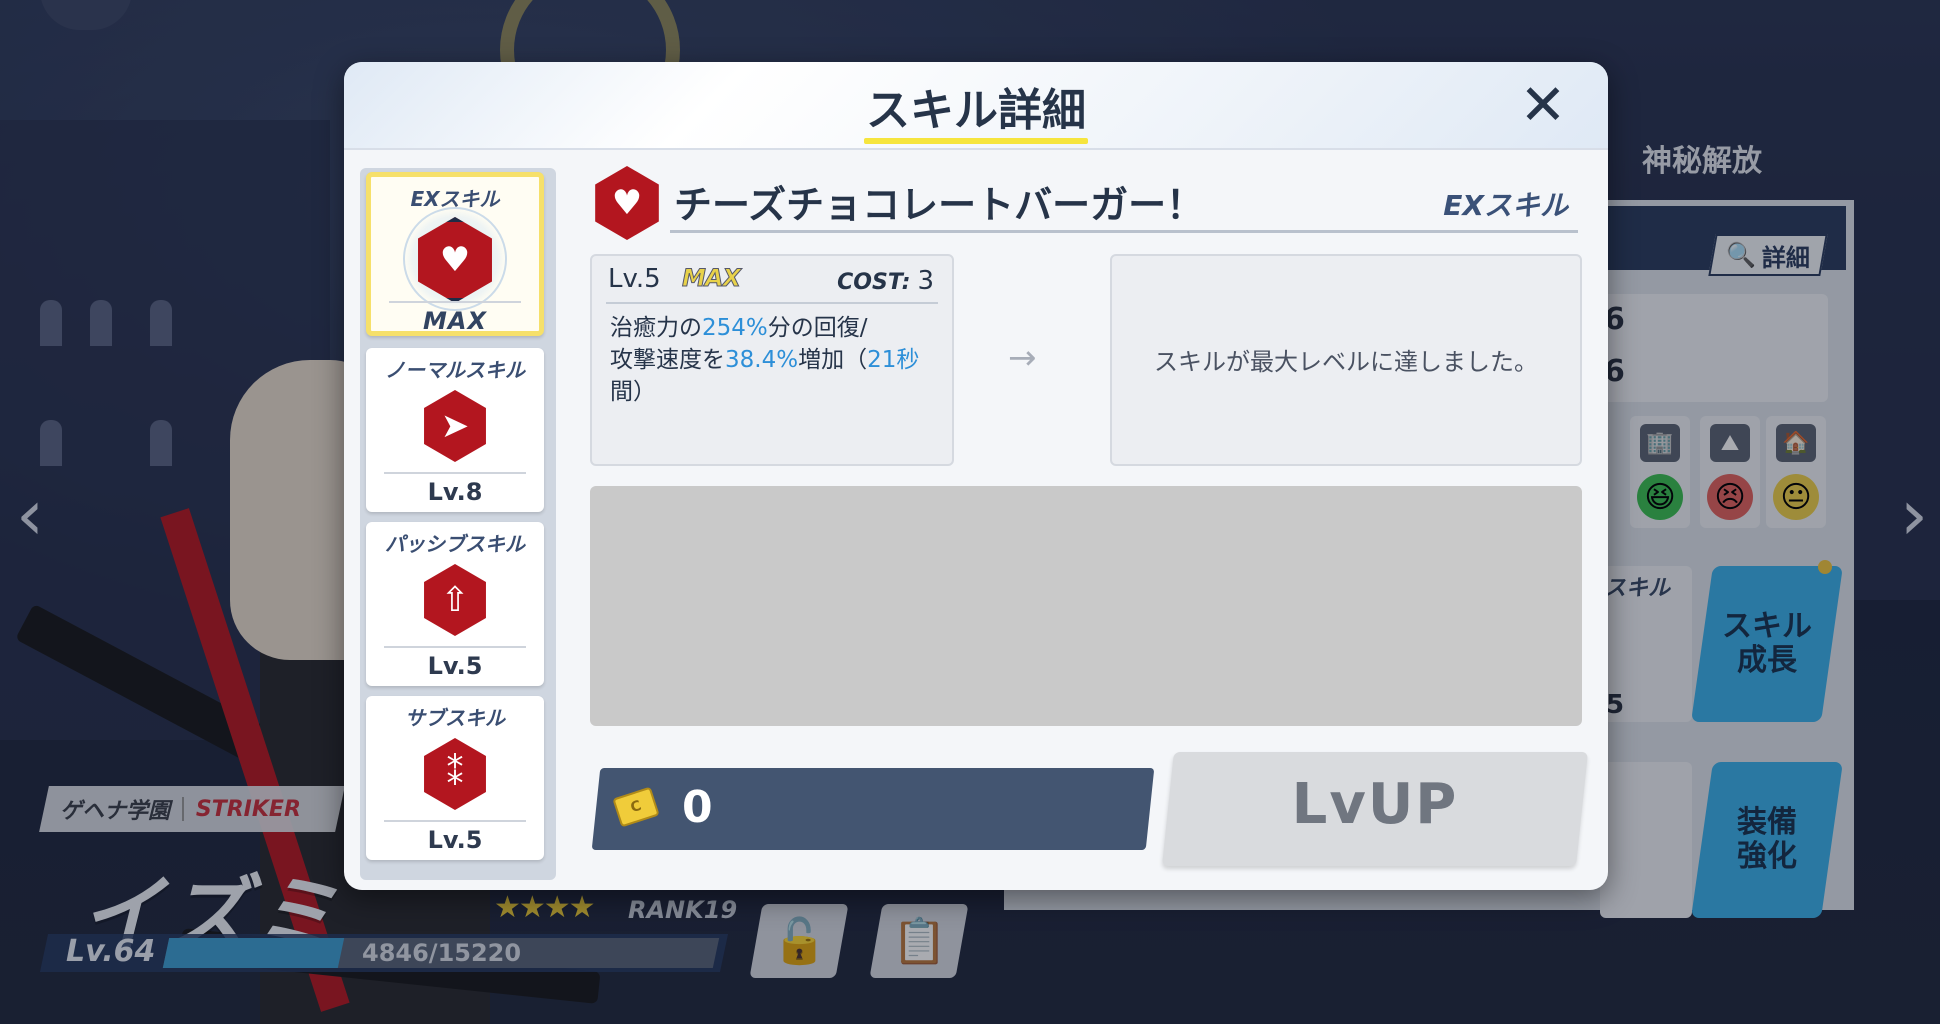  Describe the element at coordinates (1086, 606) in the screenshot. I see `skill-materials-area` at that location.